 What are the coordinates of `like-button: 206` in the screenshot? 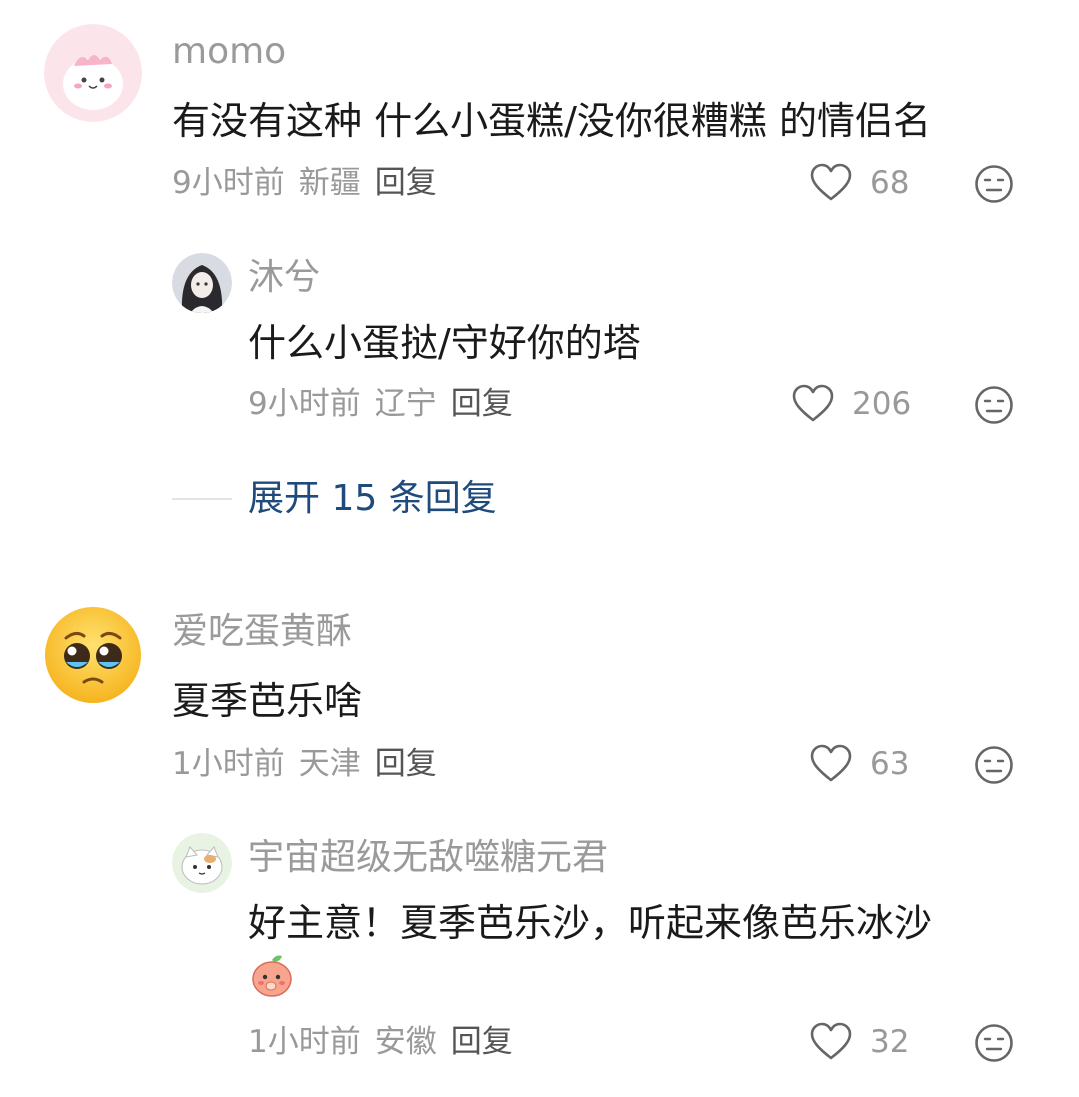 It's located at (851, 404).